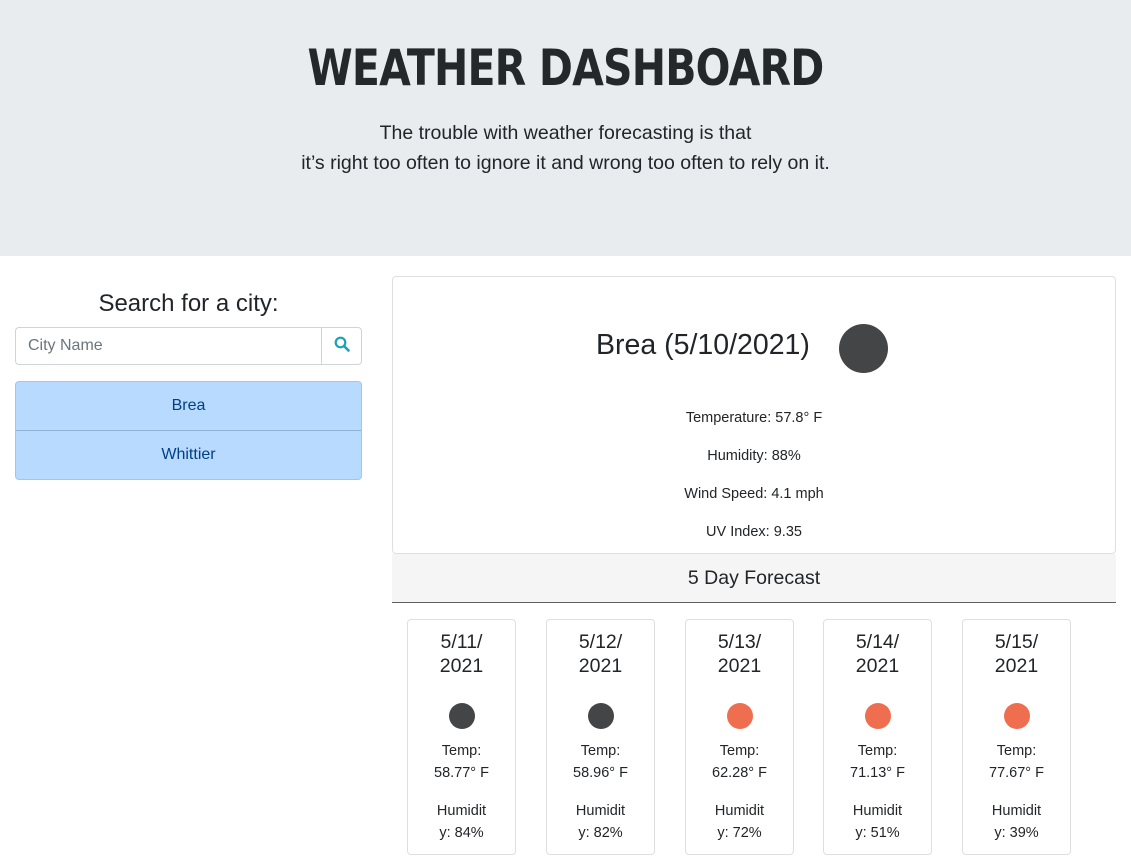 The height and width of the screenshot is (868, 1131). What do you see at coordinates (188, 303) in the screenshot?
I see `search-heading: Search for a city:` at bounding box center [188, 303].